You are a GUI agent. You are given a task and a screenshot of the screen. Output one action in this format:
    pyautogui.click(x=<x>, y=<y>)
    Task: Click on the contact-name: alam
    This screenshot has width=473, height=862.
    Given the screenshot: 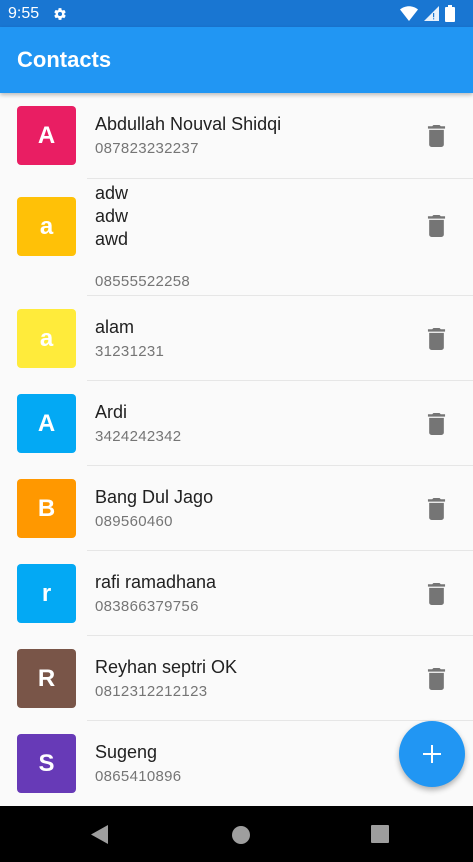 What is the action you would take?
    pyautogui.click(x=115, y=327)
    